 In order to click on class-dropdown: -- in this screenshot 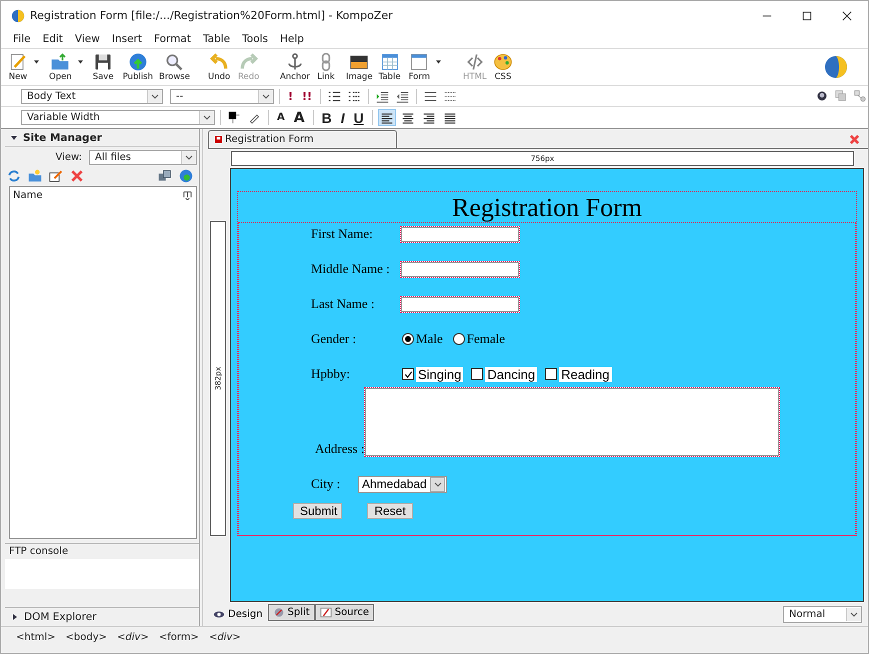, I will do `click(222, 96)`.